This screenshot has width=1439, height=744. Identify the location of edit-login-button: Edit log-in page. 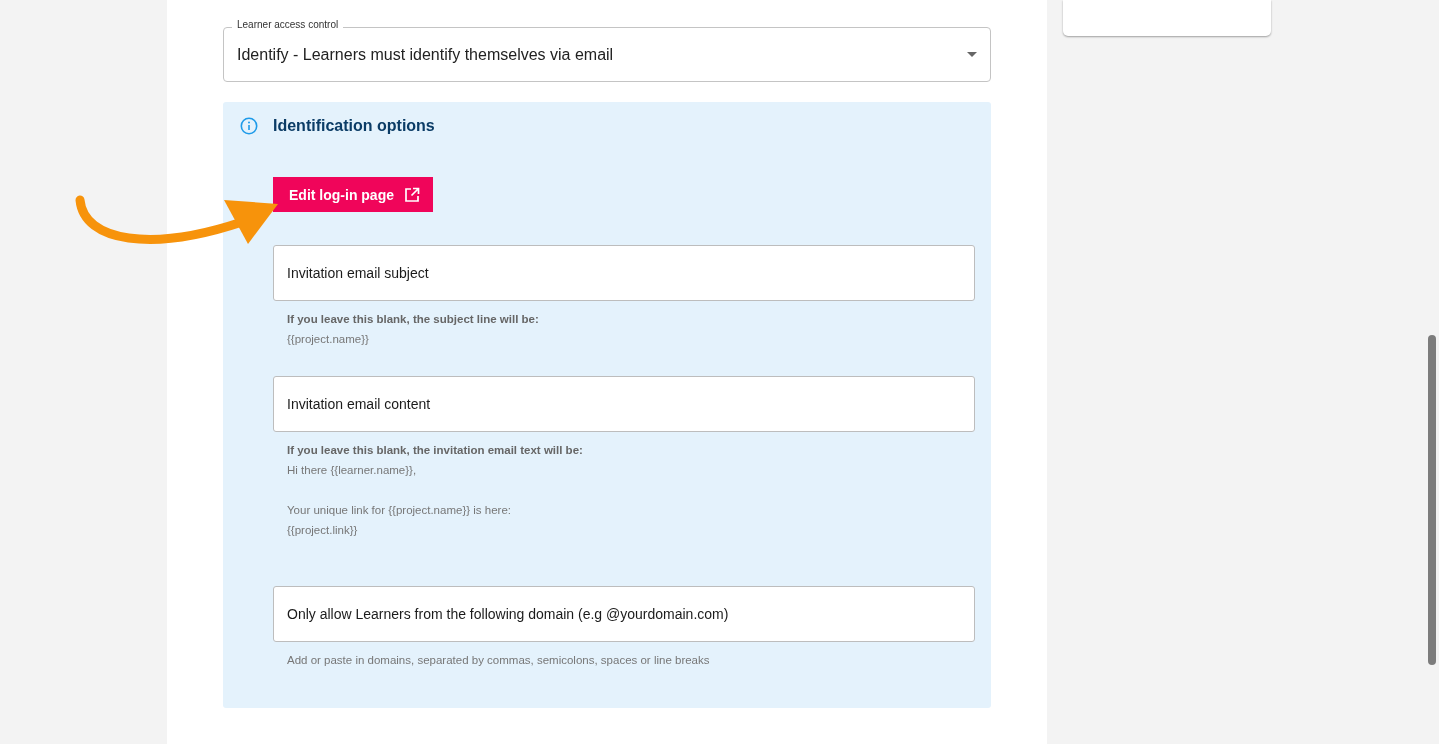
(353, 194).